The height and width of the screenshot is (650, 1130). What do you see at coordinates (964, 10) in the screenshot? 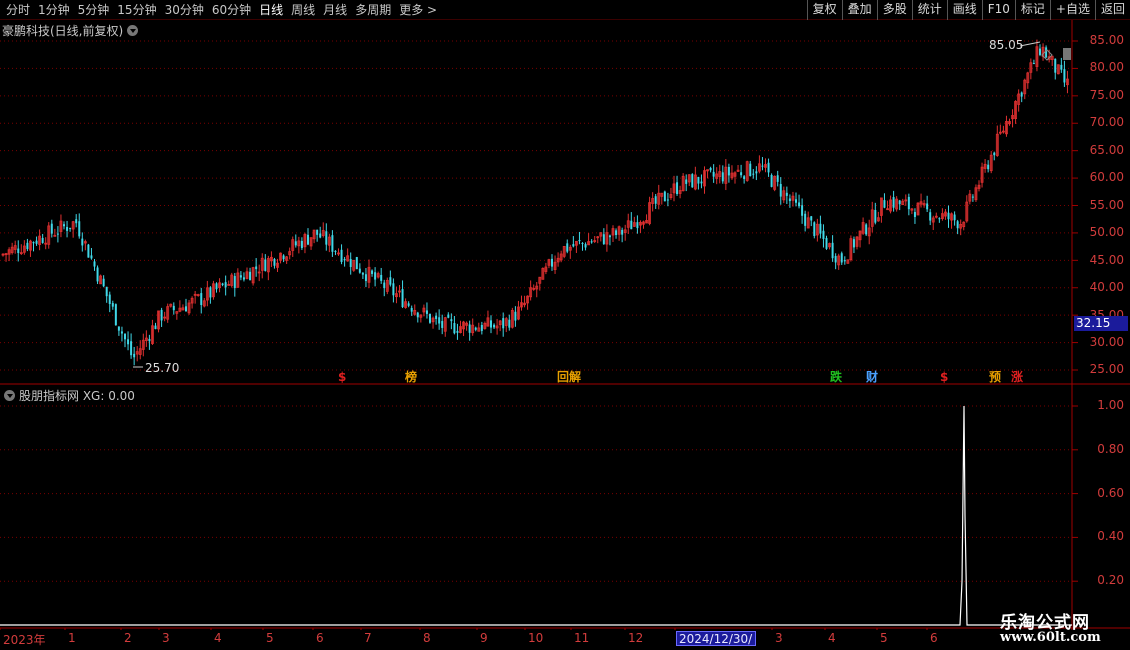
I see `toolbar-action-button: 画线` at bounding box center [964, 10].